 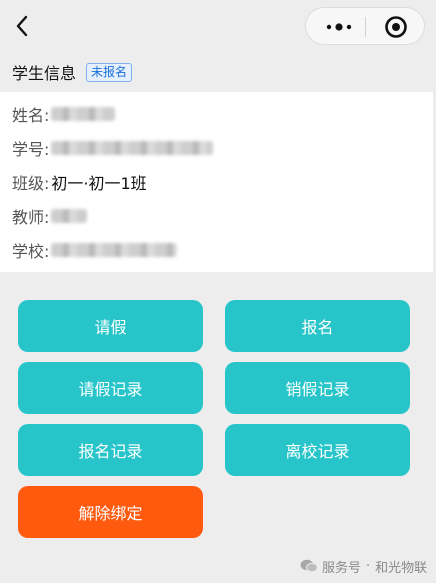 What do you see at coordinates (110, 512) in the screenshot?
I see `unbind-button: 解除绑定` at bounding box center [110, 512].